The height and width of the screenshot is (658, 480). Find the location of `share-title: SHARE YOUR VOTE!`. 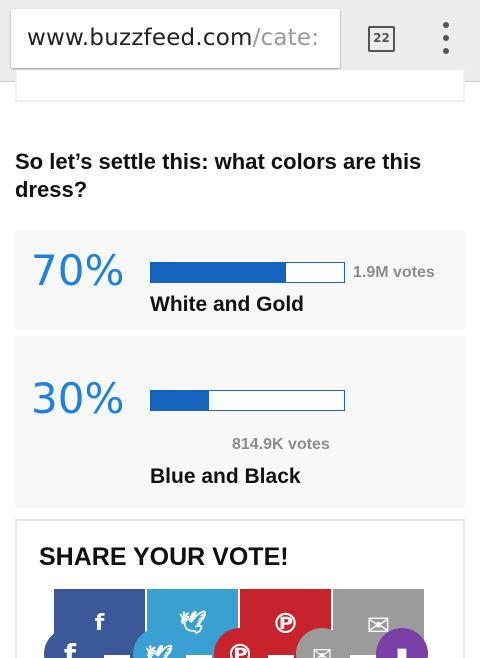

share-title: SHARE YOUR VOTE! is located at coordinates (164, 557).